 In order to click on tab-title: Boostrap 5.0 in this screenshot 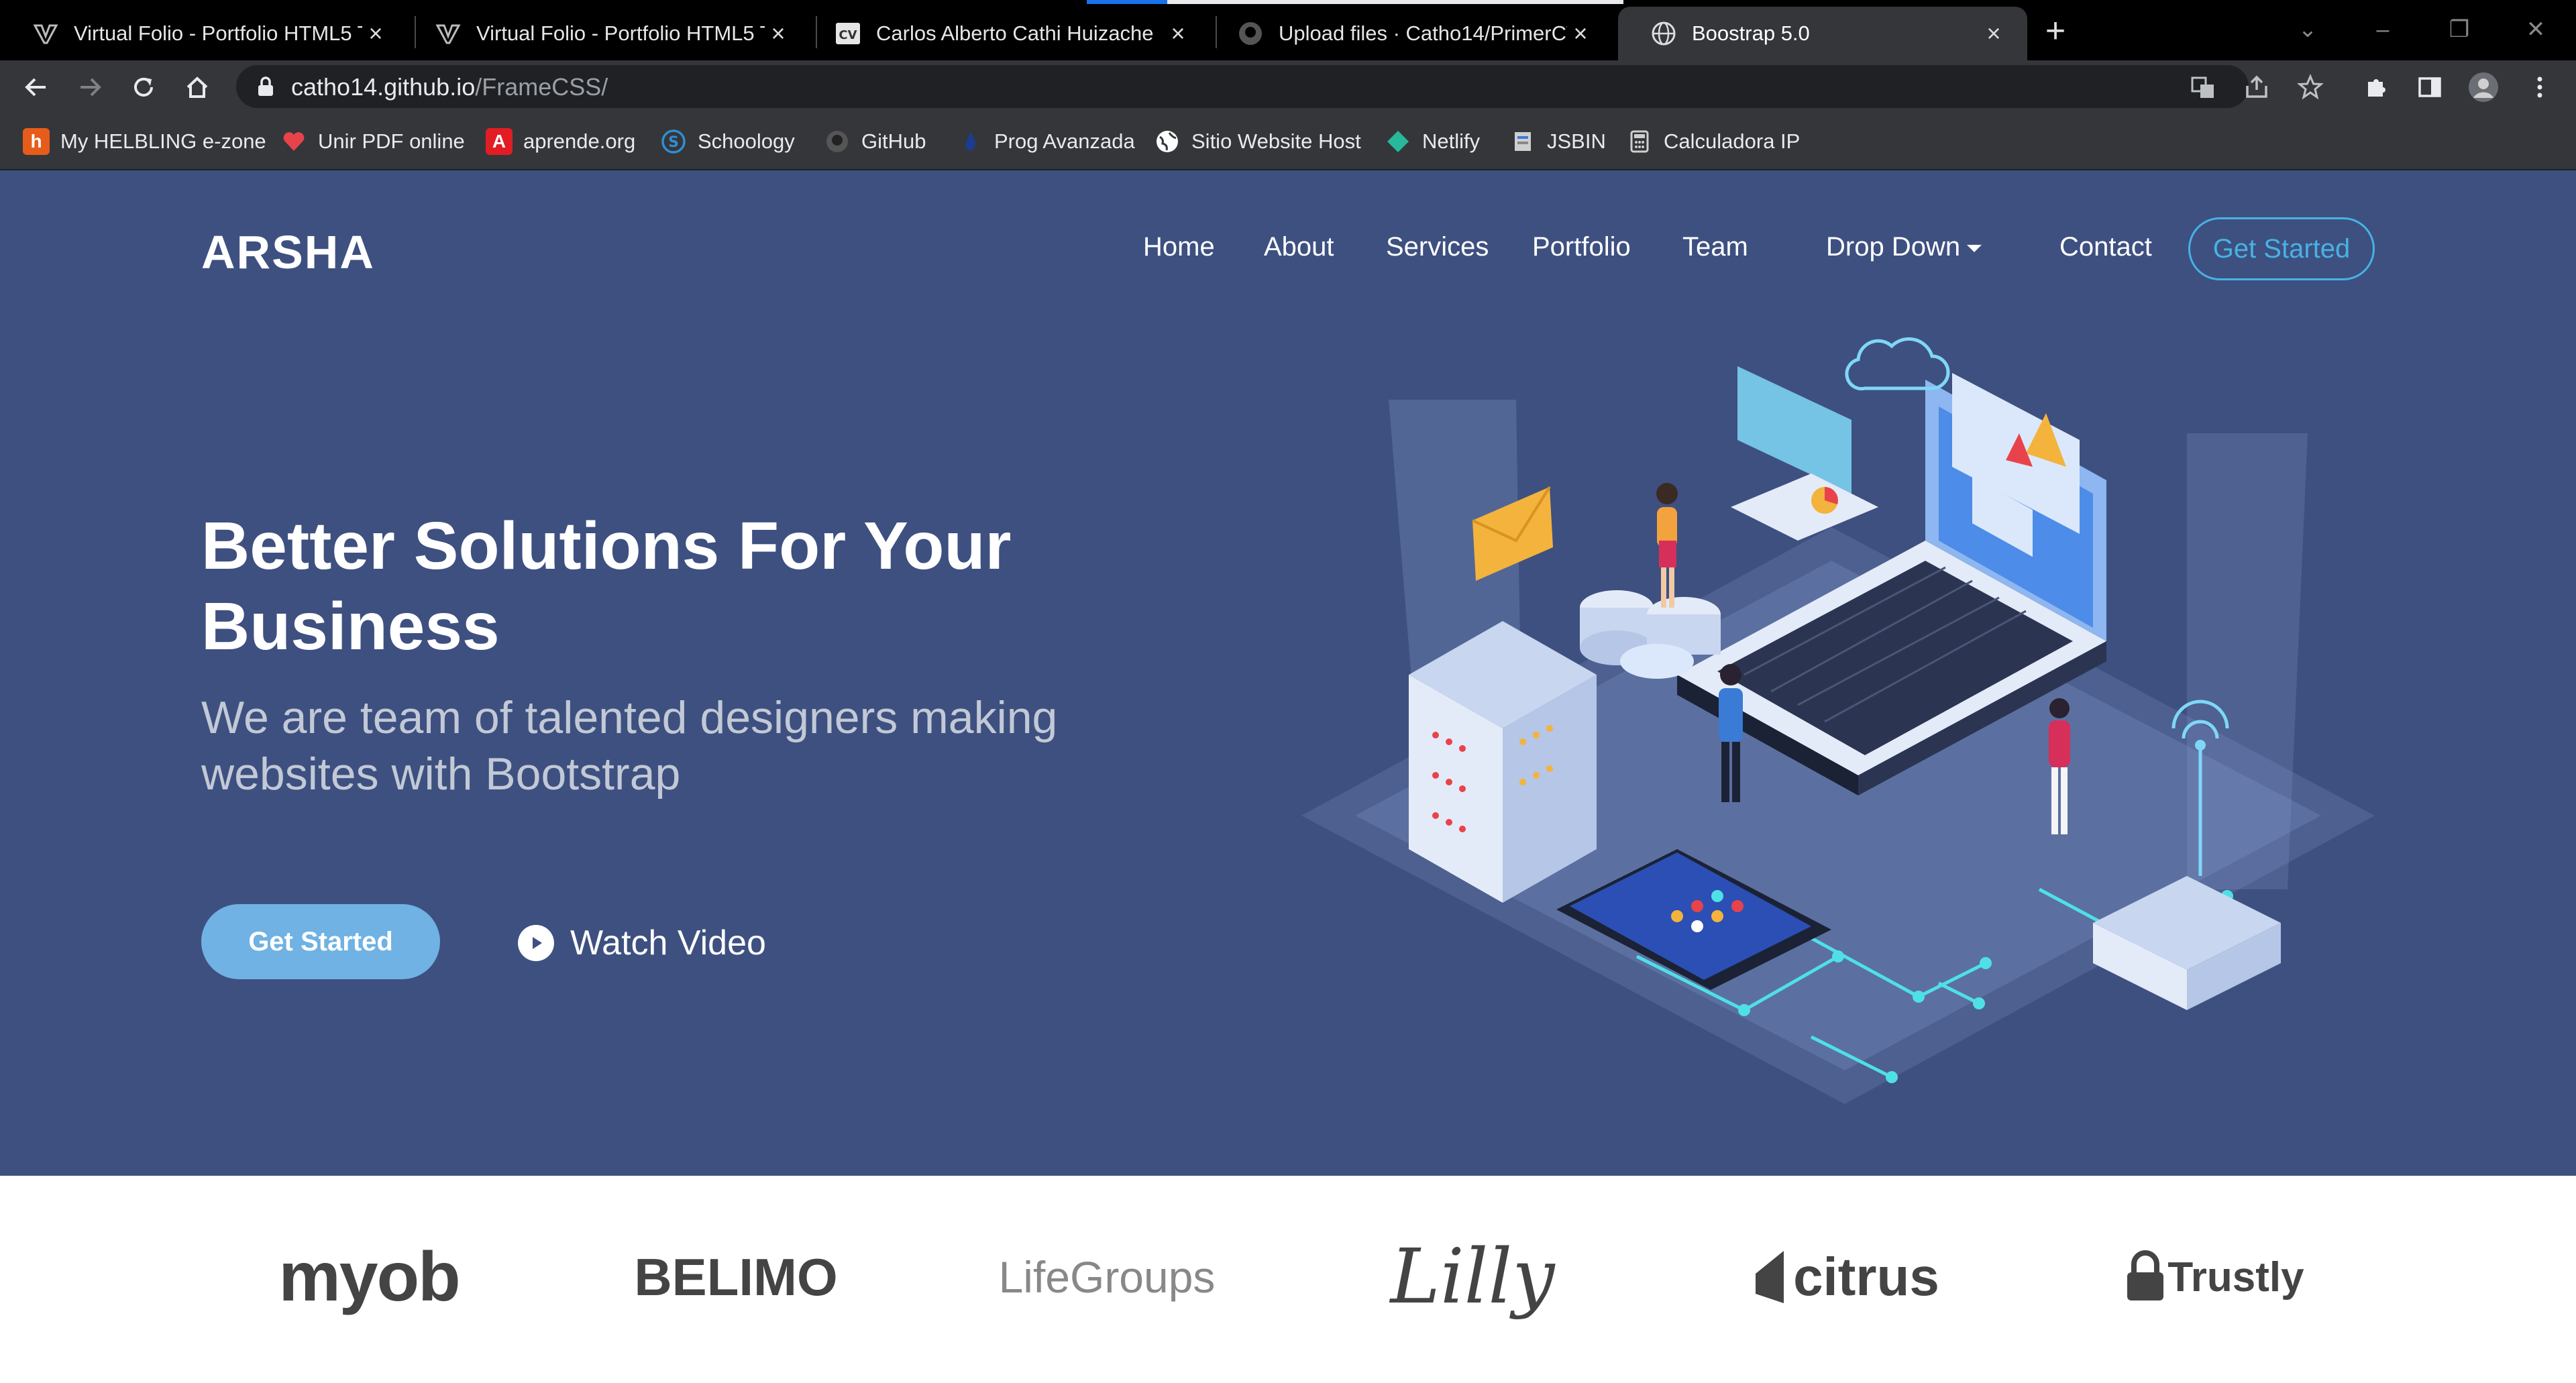, I will do `click(1751, 33)`.